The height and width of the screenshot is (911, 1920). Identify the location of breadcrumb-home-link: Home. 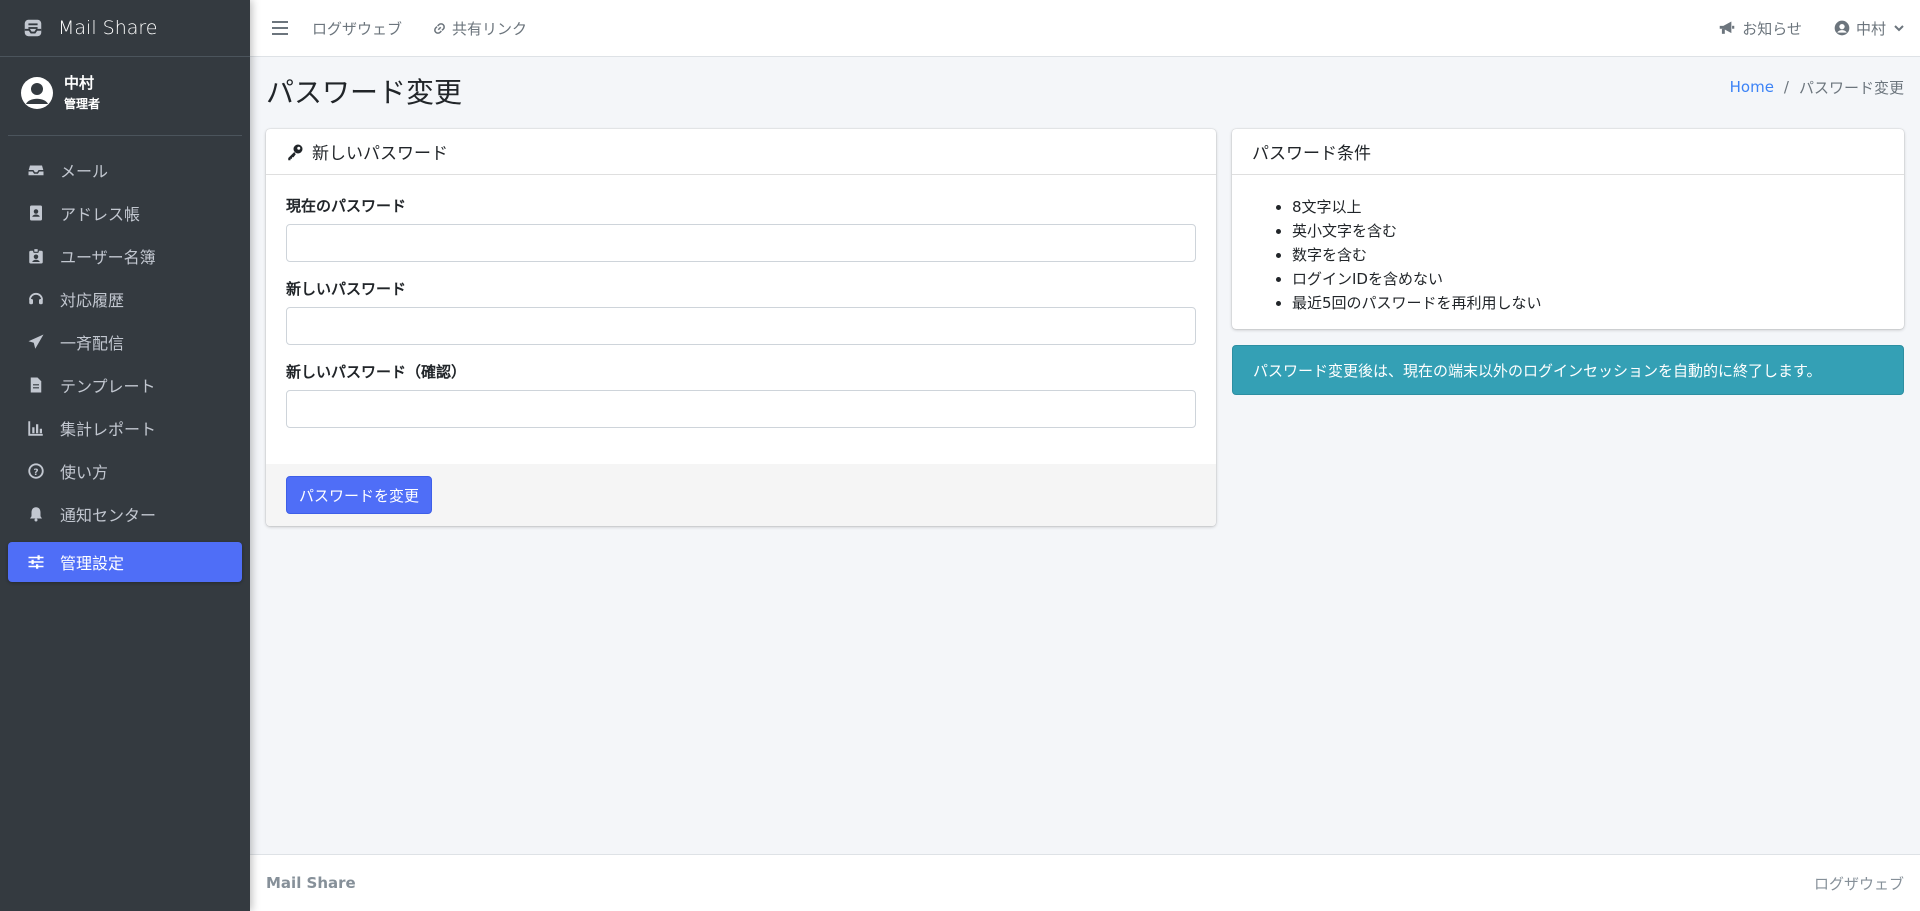
(1752, 87).